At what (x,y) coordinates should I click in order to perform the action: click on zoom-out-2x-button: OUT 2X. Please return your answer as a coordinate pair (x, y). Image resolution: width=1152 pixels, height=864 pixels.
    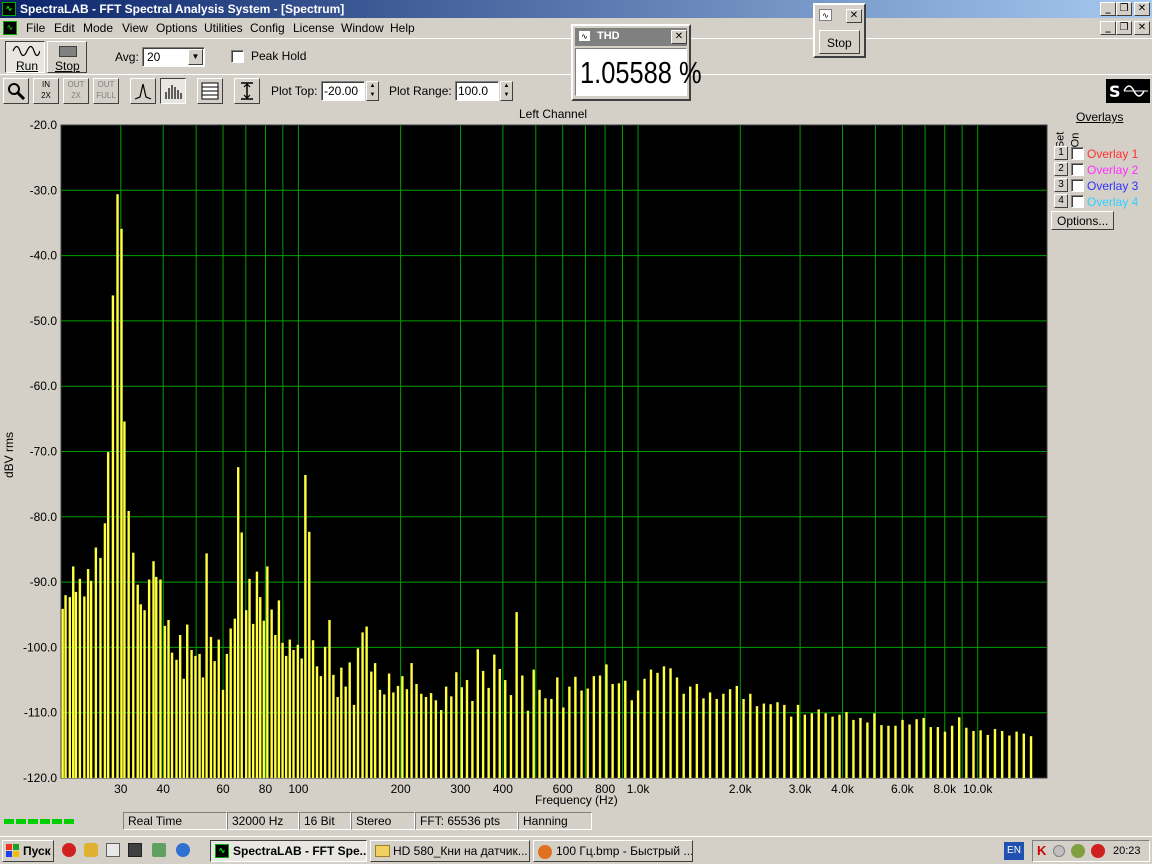
    Looking at the image, I should click on (76, 91).